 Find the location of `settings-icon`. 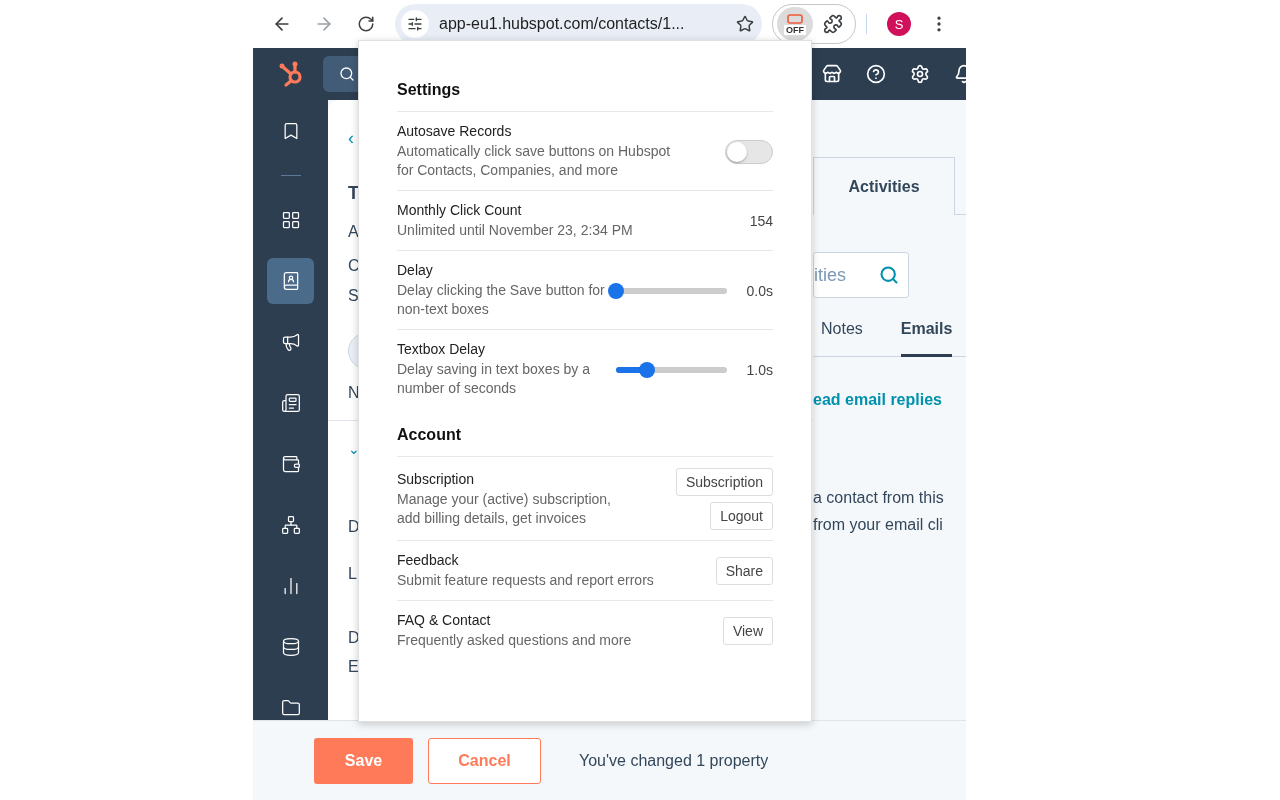

settings-icon is located at coordinates (920, 74).